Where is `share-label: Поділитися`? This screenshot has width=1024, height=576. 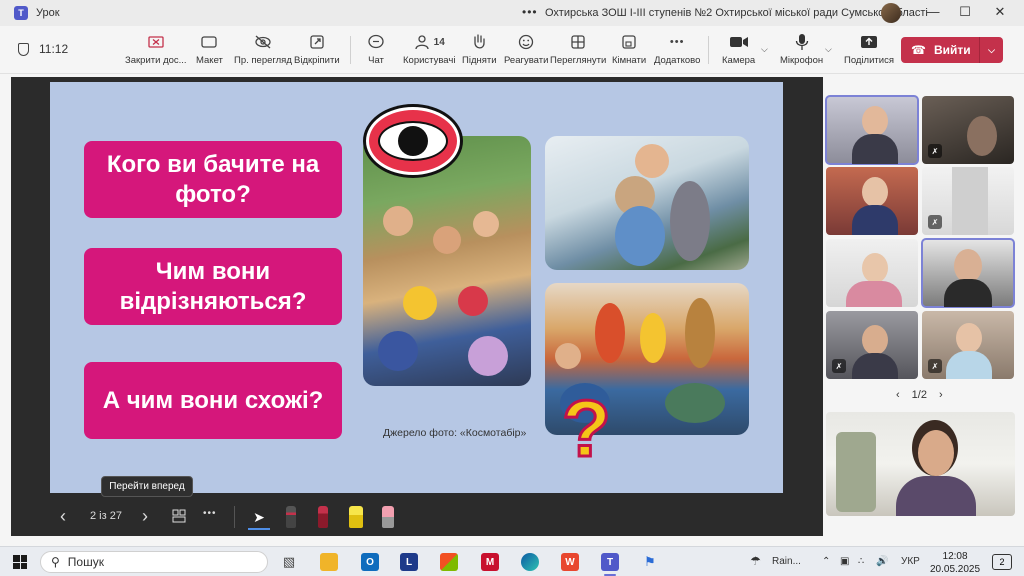 share-label: Поділитися is located at coordinates (869, 60).